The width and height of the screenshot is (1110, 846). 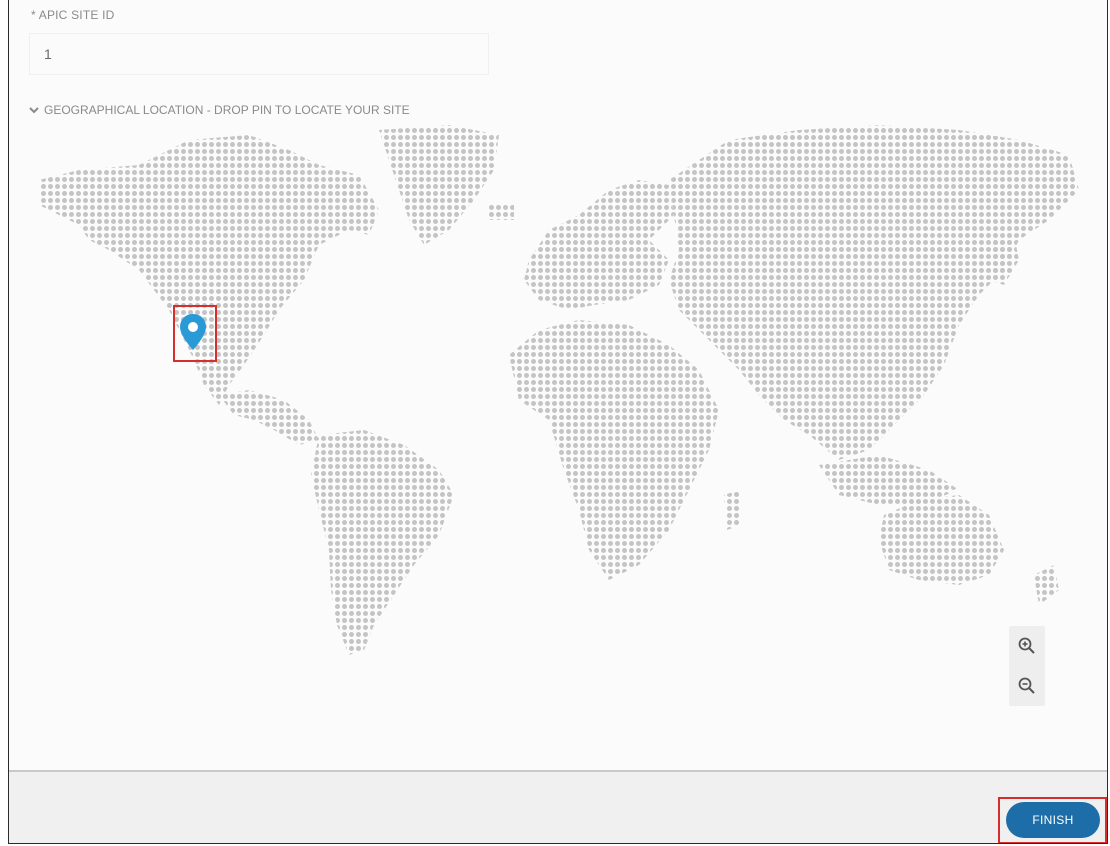 I want to click on se-asia-islands, so click(x=889, y=480).